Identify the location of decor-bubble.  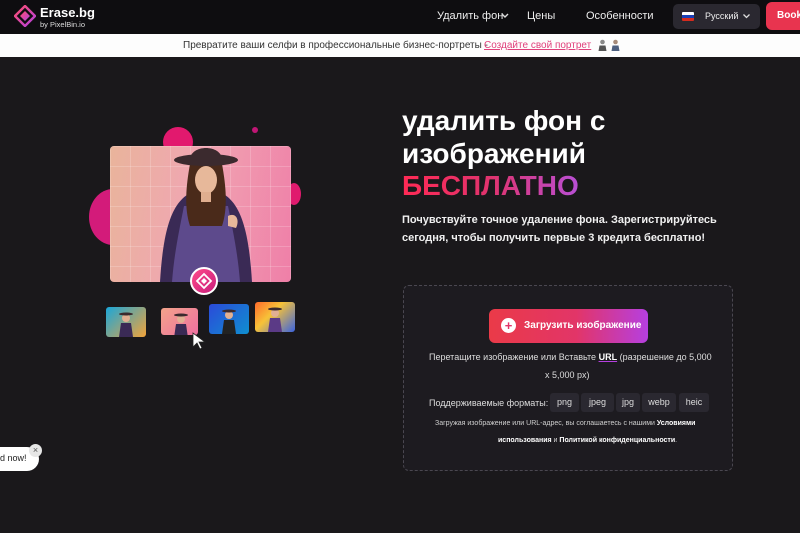
(255, 130).